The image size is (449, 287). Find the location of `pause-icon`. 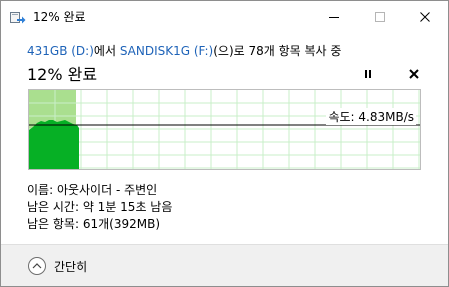

pause-icon is located at coordinates (368, 73).